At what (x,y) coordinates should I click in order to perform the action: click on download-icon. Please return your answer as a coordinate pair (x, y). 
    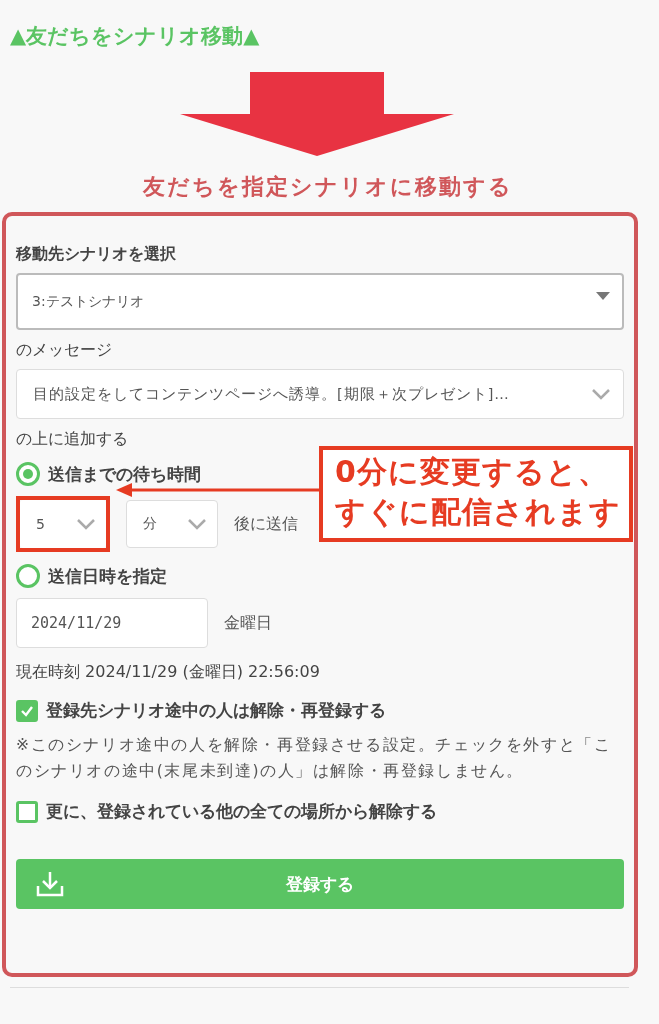
    Looking at the image, I should click on (50, 884).